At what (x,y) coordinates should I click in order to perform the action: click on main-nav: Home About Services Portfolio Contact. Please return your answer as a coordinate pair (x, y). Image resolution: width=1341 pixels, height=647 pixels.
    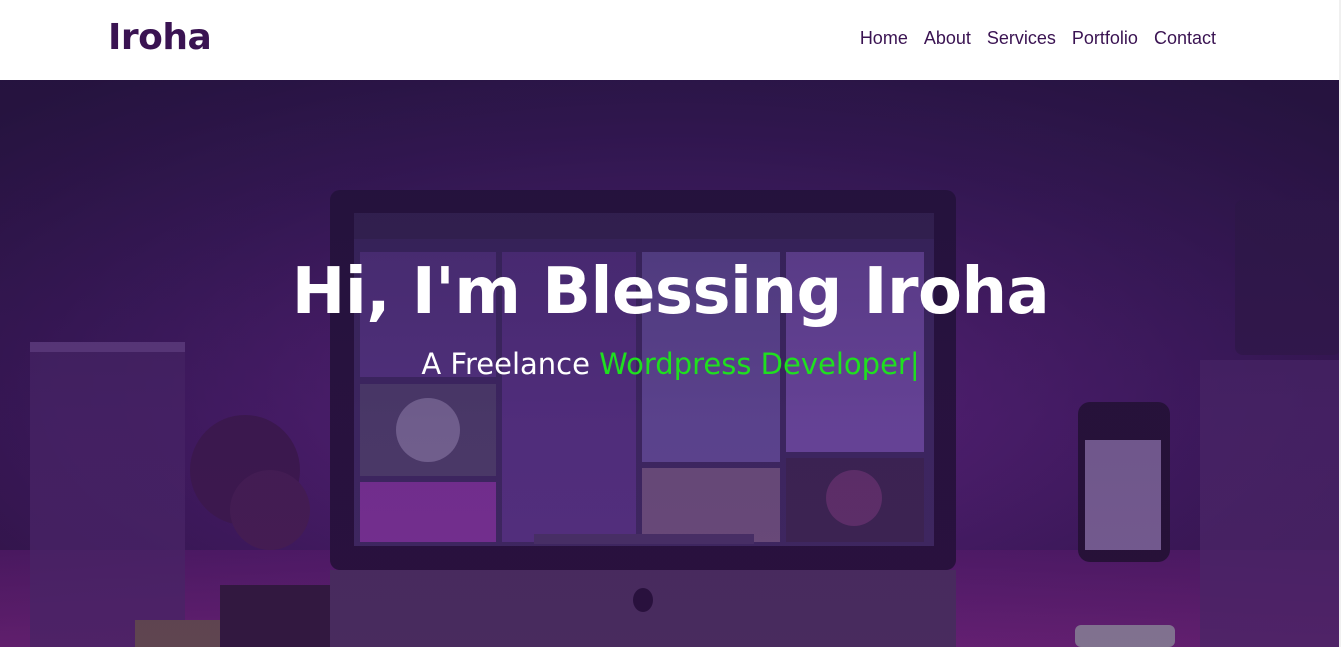
    Looking at the image, I should click on (1038, 38).